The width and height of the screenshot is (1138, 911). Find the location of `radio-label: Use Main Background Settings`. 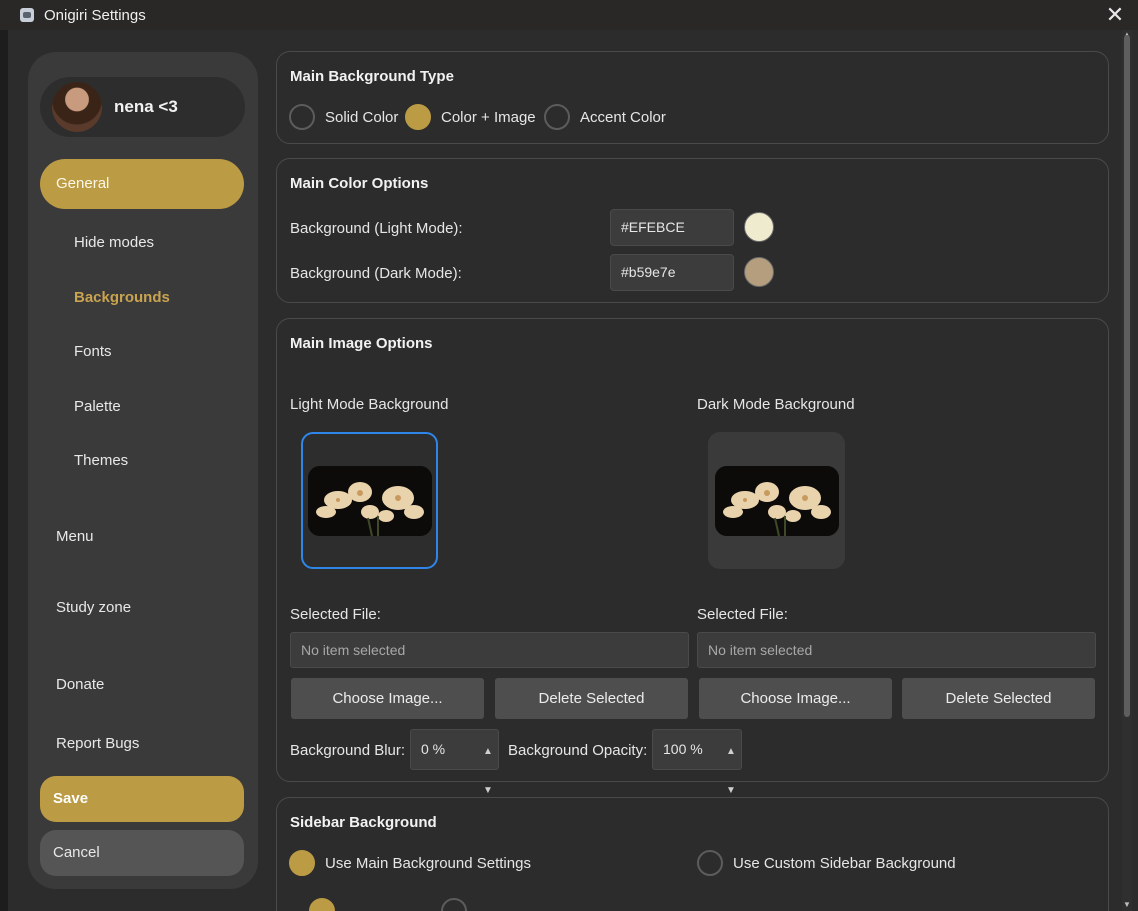

radio-label: Use Main Background Settings is located at coordinates (428, 863).